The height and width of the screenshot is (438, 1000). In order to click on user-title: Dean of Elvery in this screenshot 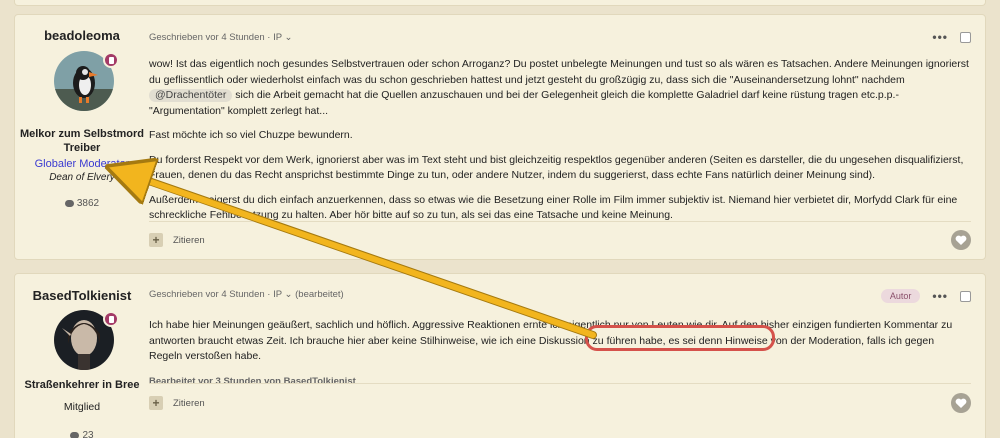, I will do `click(82, 177)`.